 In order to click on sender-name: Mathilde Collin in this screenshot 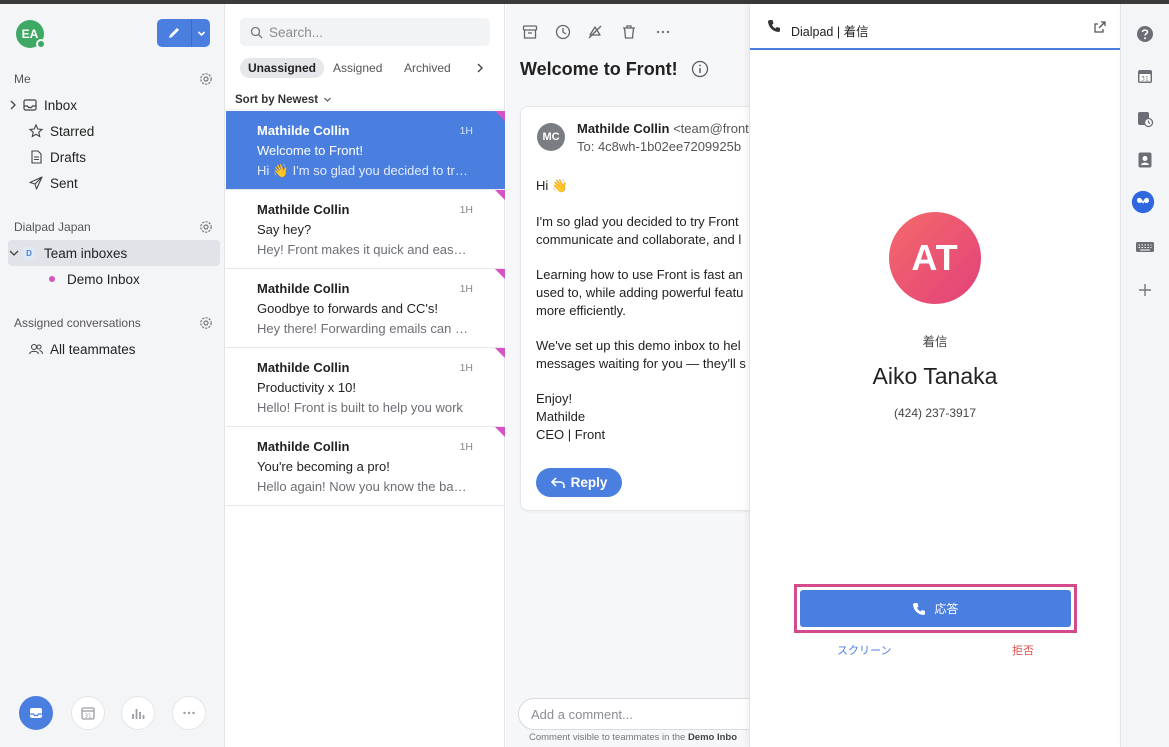, I will do `click(623, 128)`.